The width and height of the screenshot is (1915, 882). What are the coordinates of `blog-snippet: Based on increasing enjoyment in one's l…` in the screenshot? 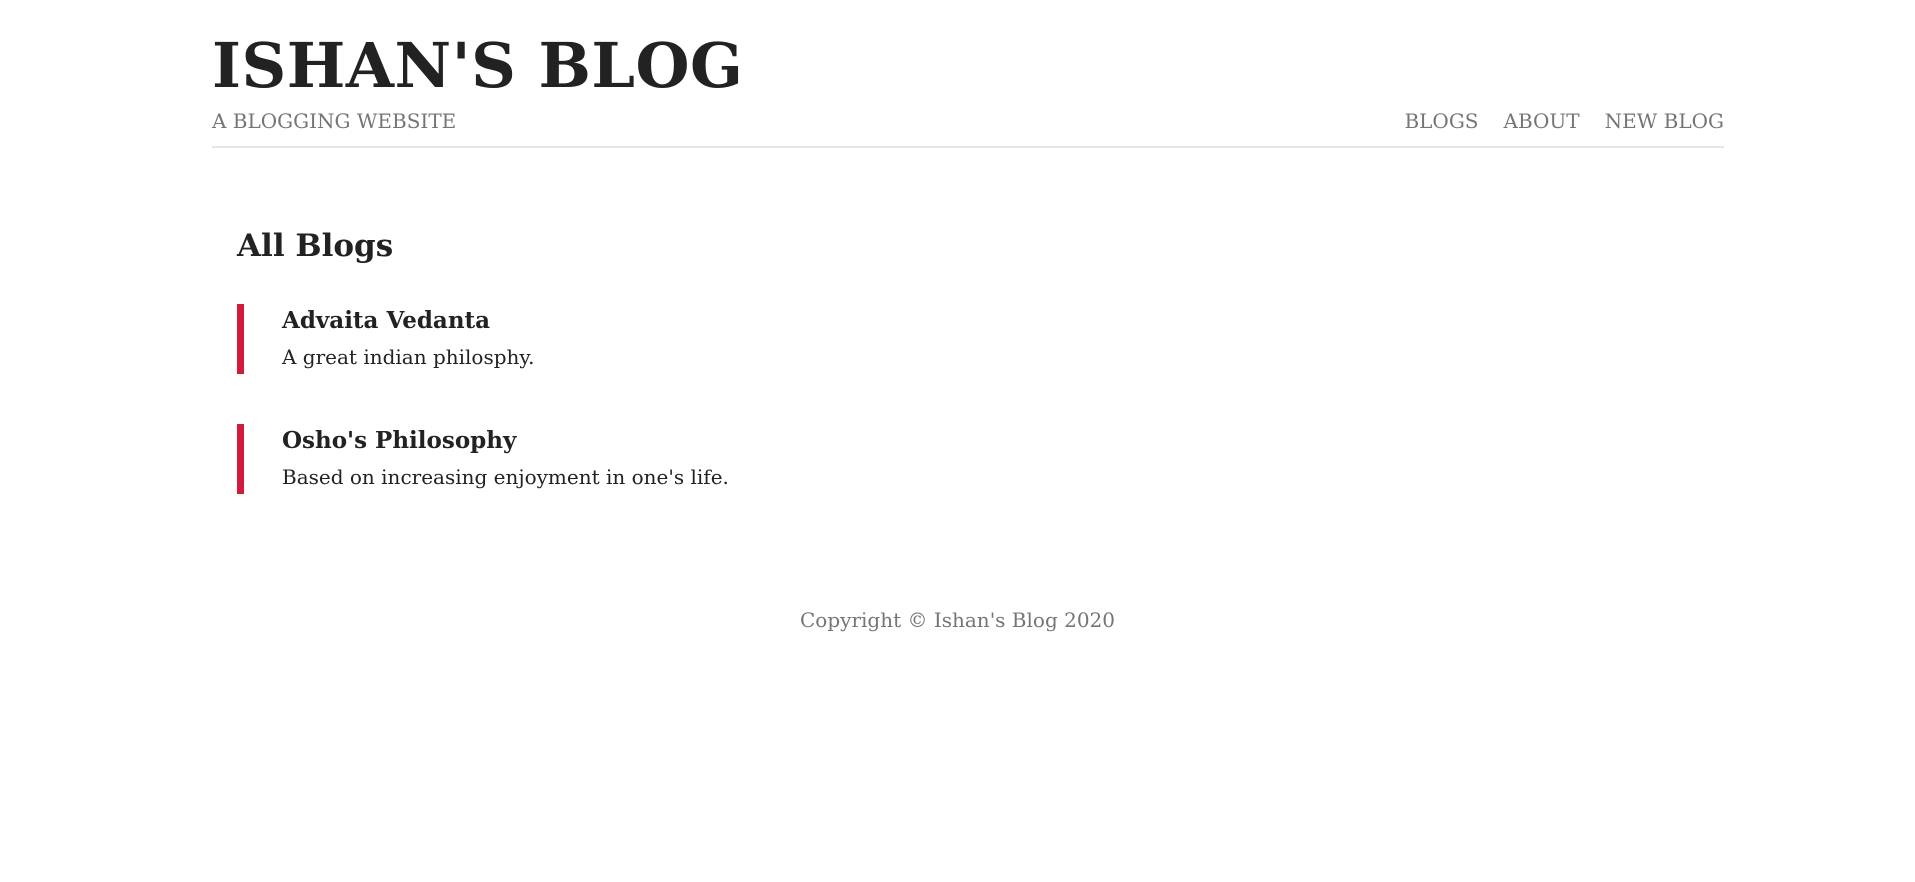 It's located at (505, 477).